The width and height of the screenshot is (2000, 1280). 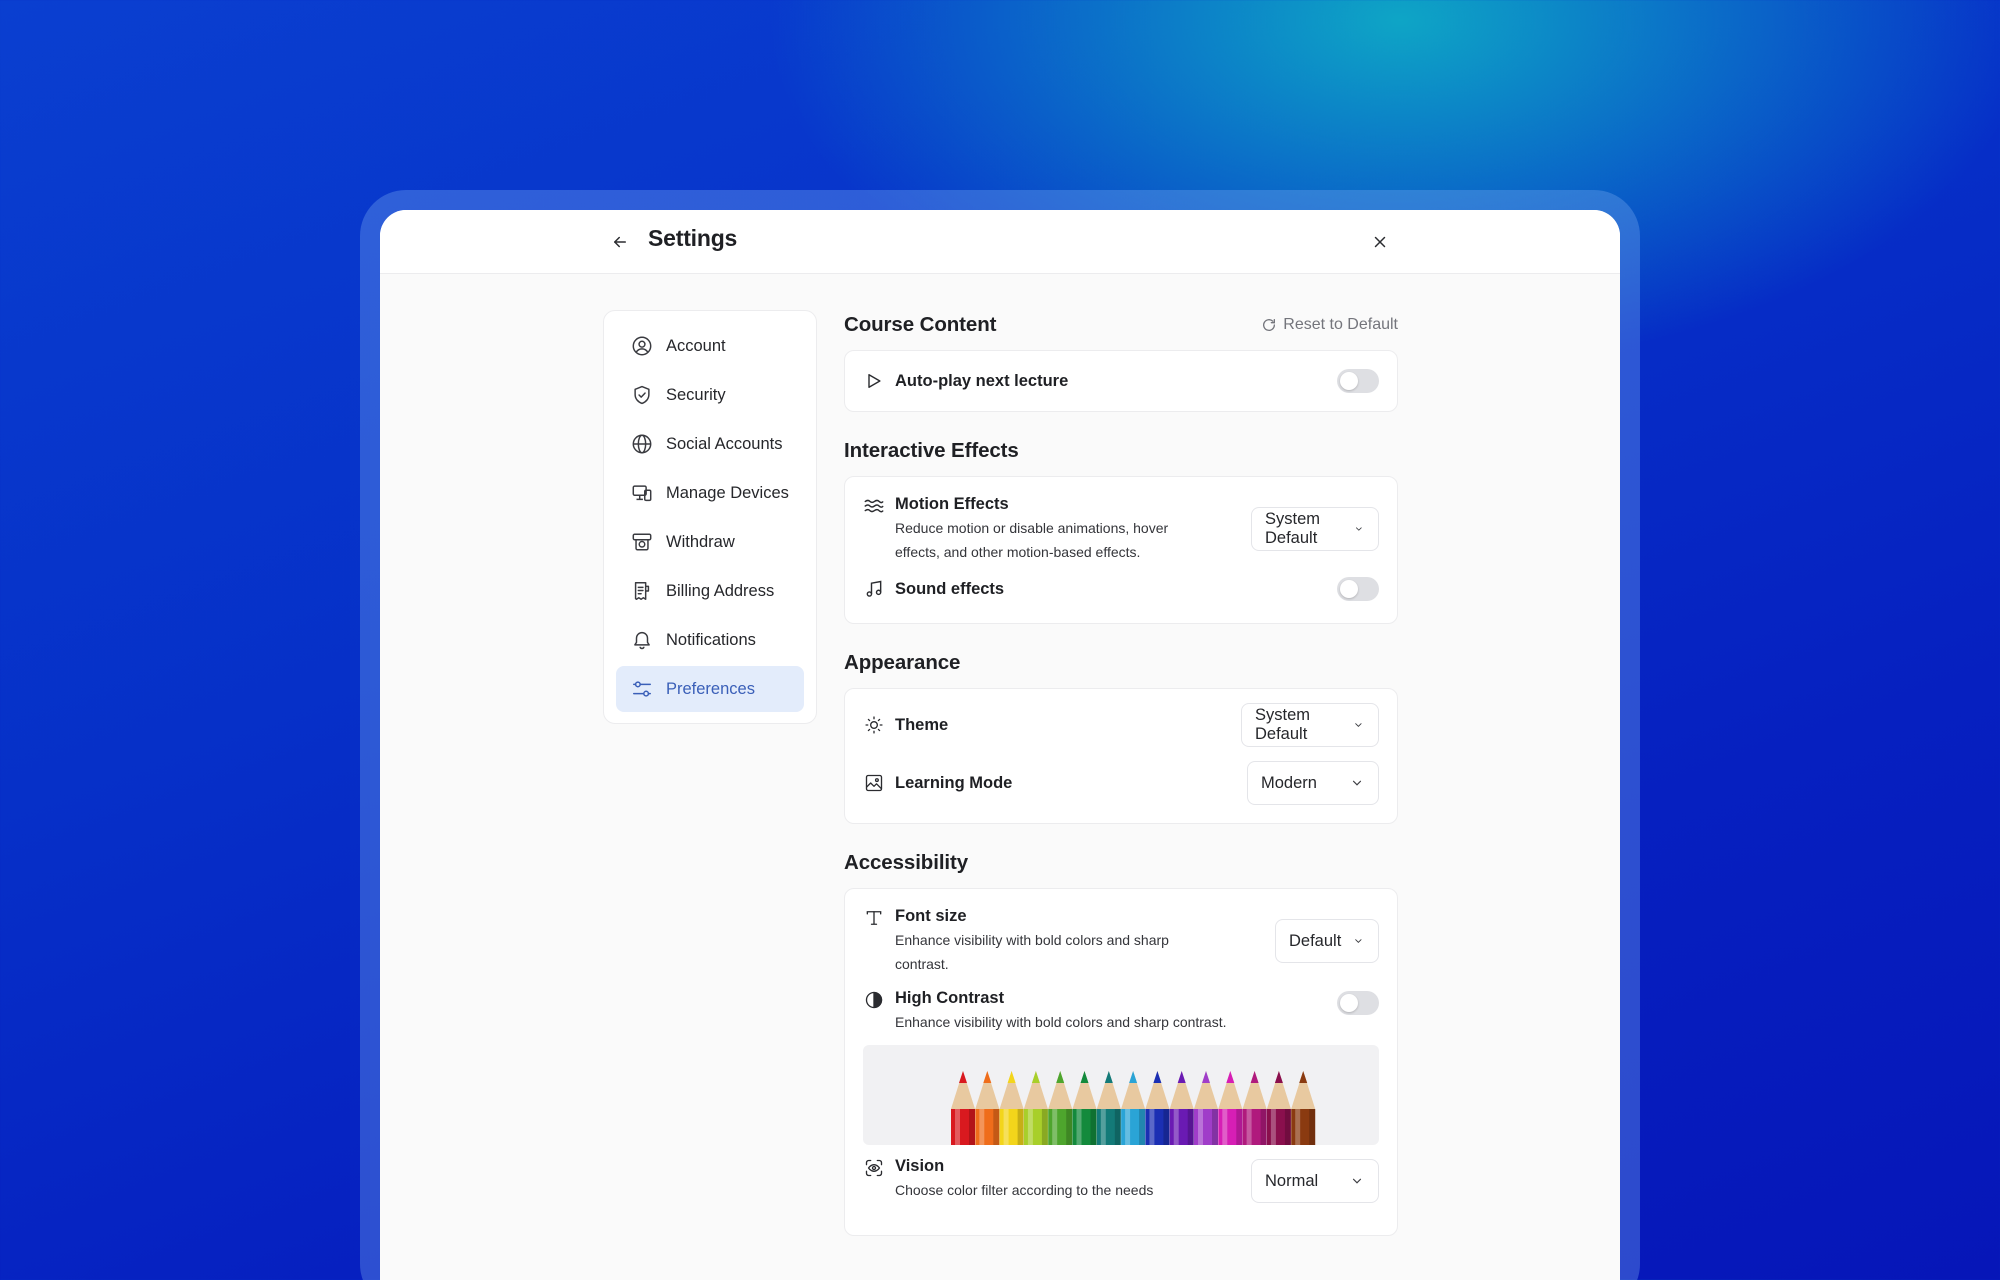 What do you see at coordinates (1121, 325) in the screenshot?
I see `course-content-header: Course Content Reset to Default` at bounding box center [1121, 325].